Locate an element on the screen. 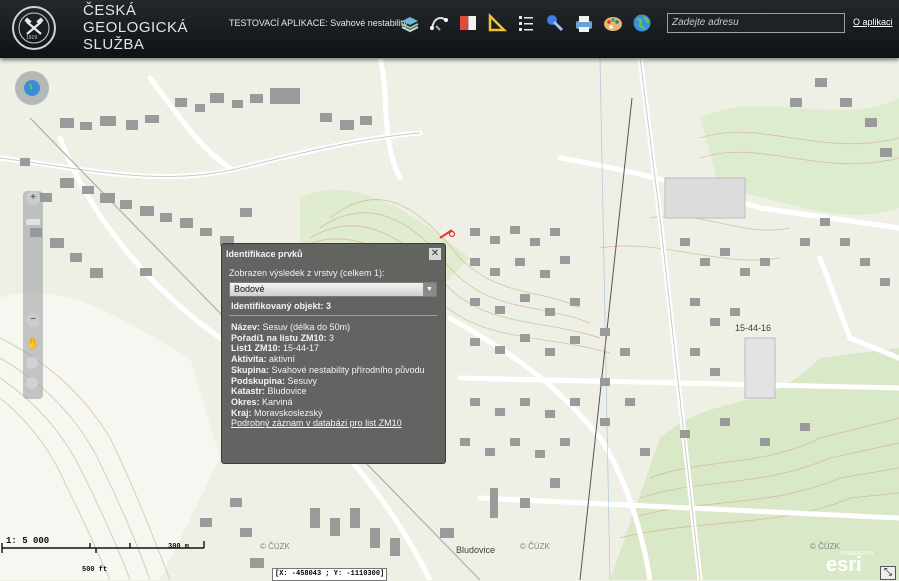 This screenshot has width=899, height=581. chevron-down-icon: ▼ is located at coordinates (429, 289).